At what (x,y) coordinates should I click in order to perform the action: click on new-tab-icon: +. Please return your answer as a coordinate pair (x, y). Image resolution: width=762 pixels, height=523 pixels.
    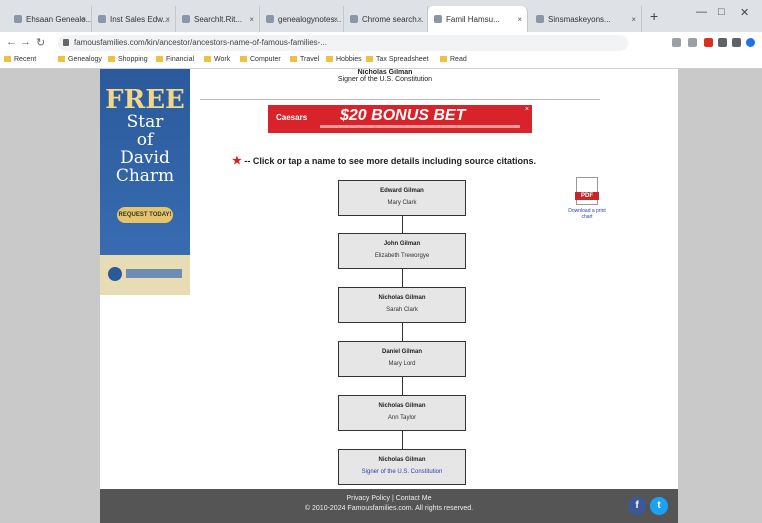
    Looking at the image, I should click on (654, 16).